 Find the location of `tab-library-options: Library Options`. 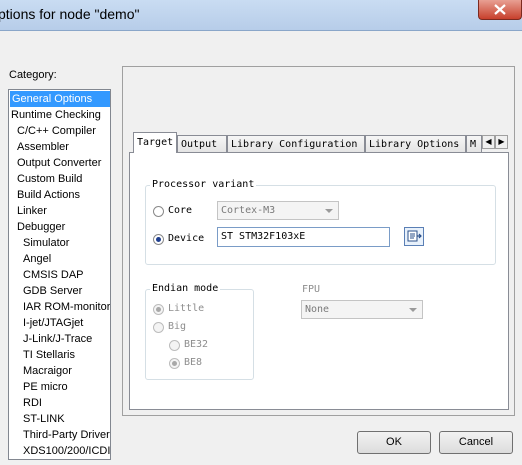

tab-library-options: Library Options is located at coordinates (415, 143).